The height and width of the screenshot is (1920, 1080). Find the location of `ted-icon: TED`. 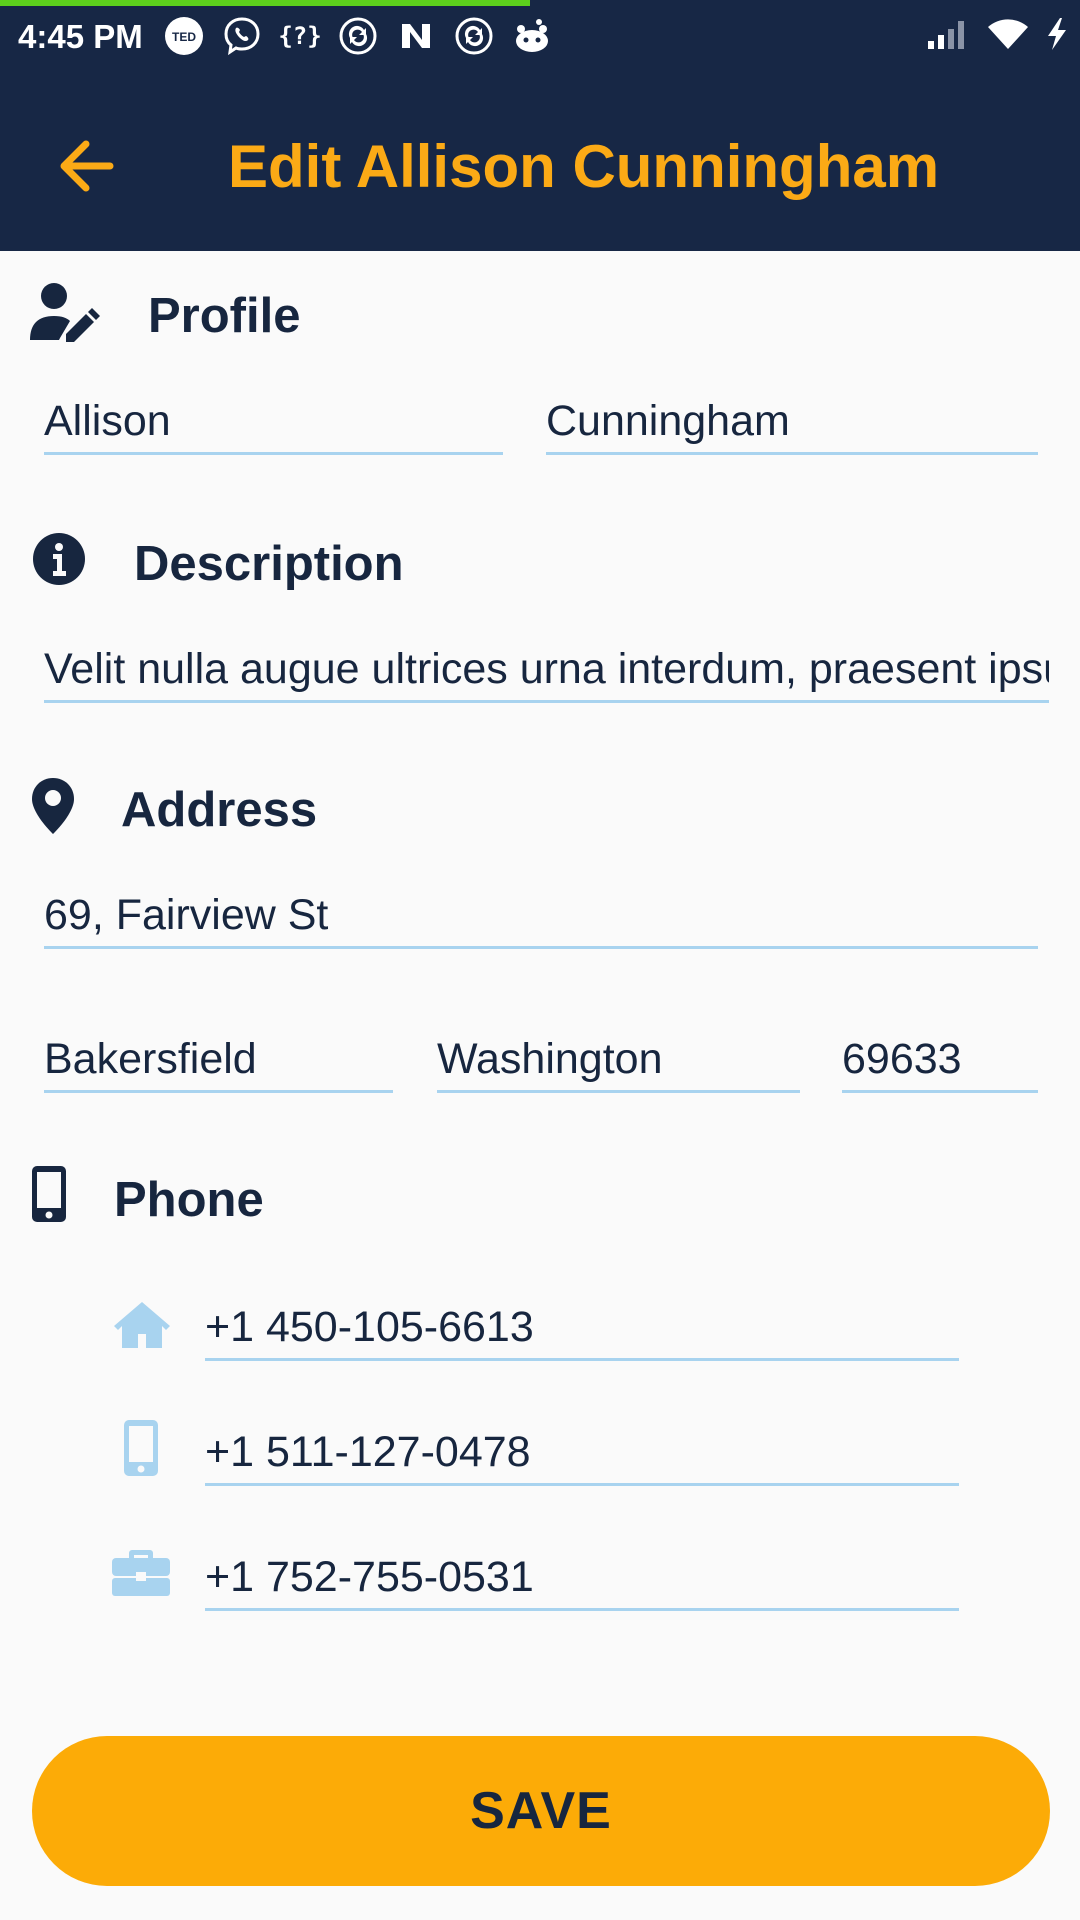

ted-icon: TED is located at coordinates (184, 36).